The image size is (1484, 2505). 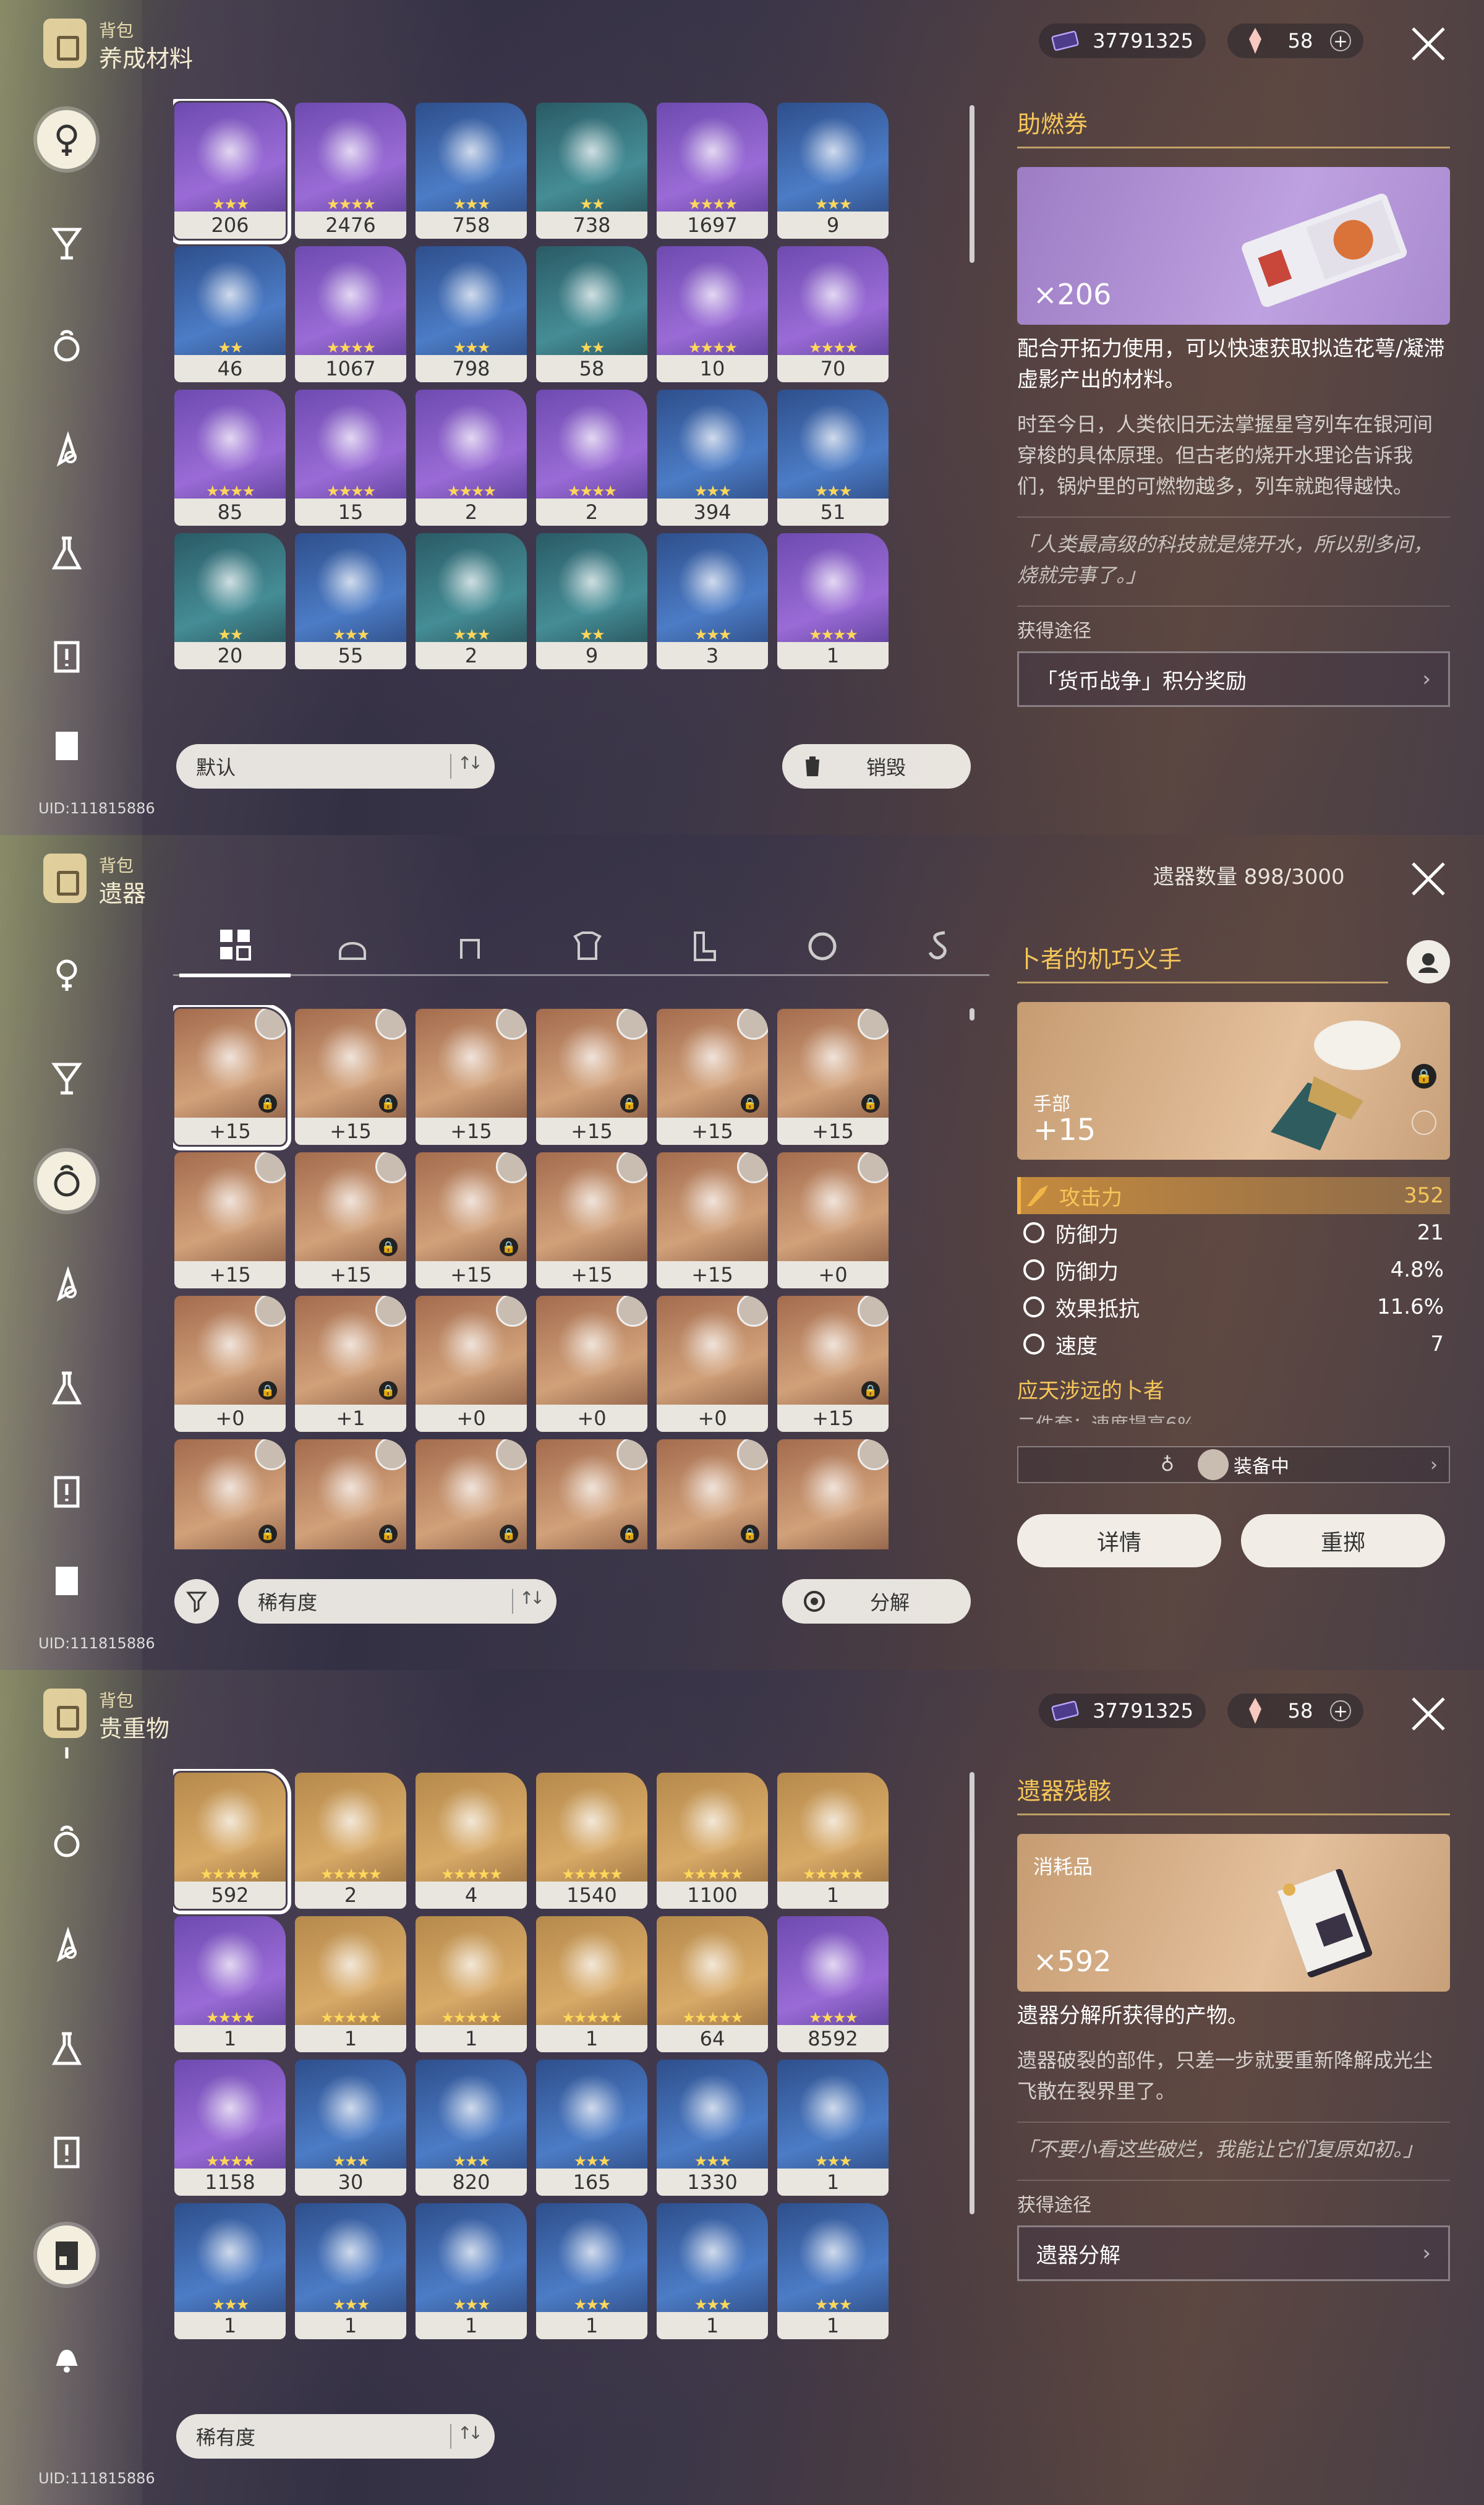 What do you see at coordinates (712, 458) in the screenshot?
I see `grid-item: ★★★ 394` at bounding box center [712, 458].